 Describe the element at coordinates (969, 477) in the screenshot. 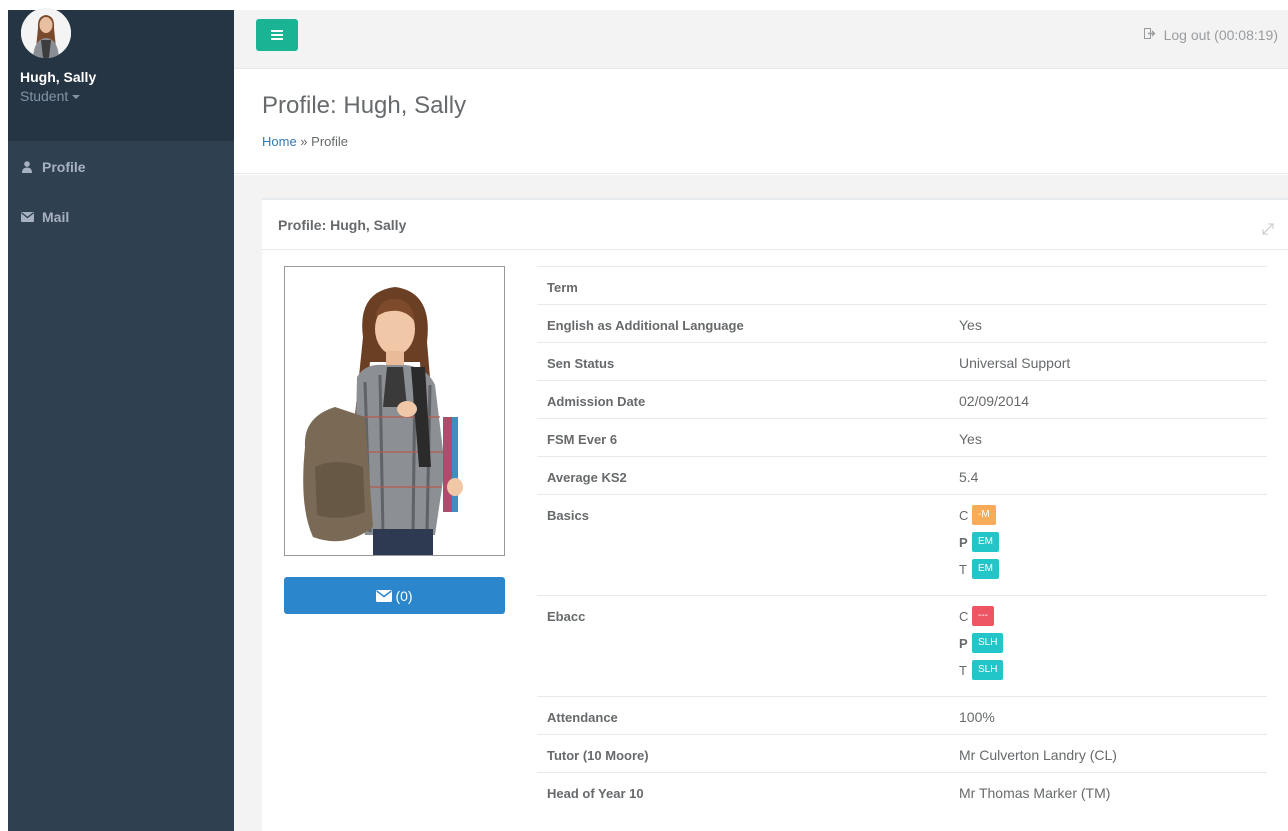

I see `row-value: 5.4` at that location.